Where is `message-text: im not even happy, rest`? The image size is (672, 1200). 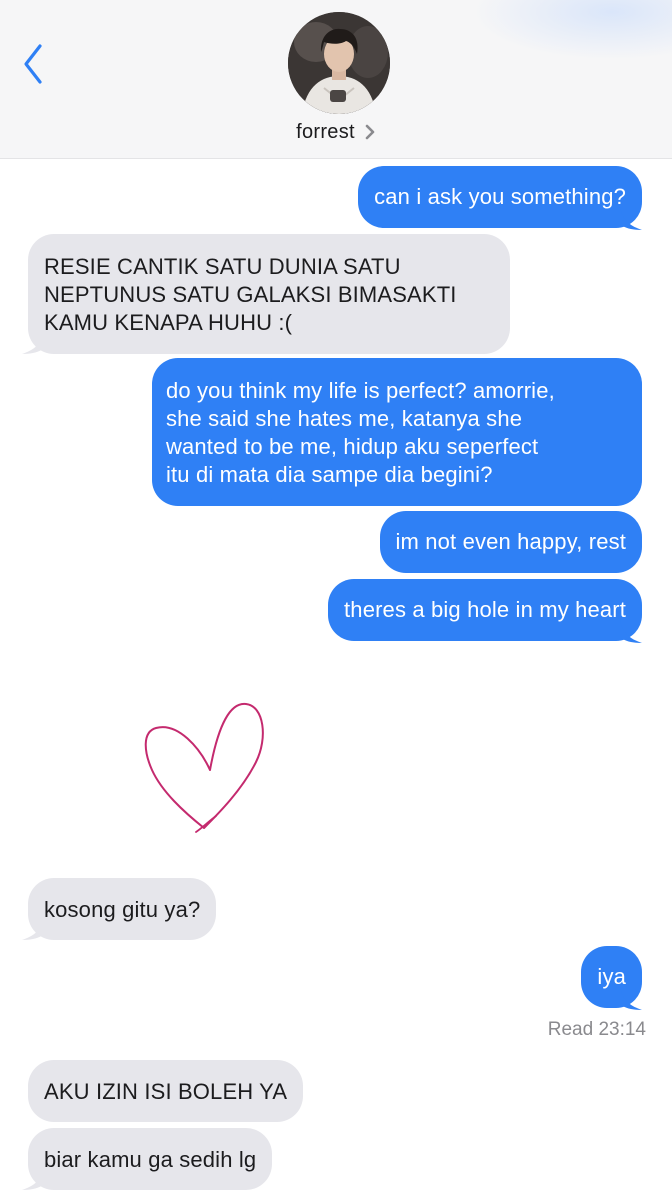
message-text: im not even happy, rest is located at coordinates (510, 541).